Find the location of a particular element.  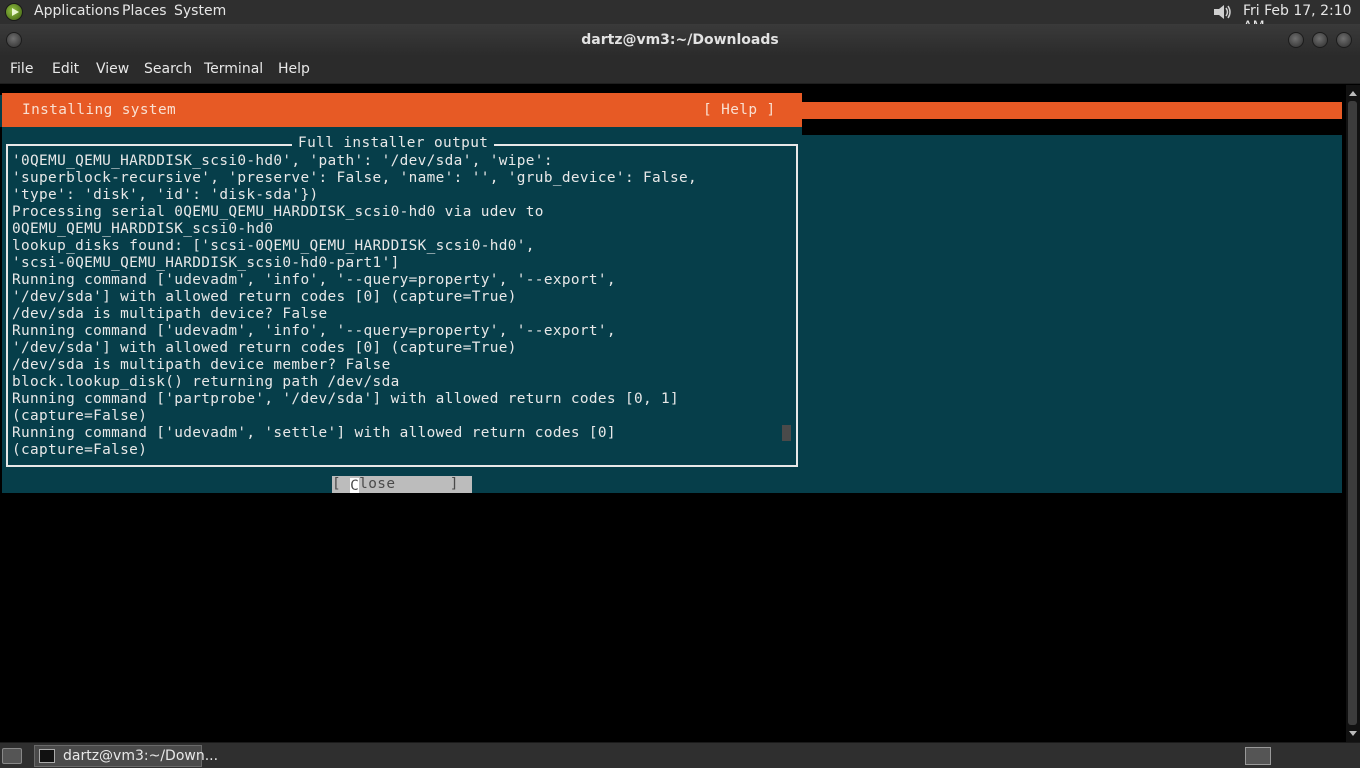

menu-terminal: Terminal is located at coordinates (233, 69).